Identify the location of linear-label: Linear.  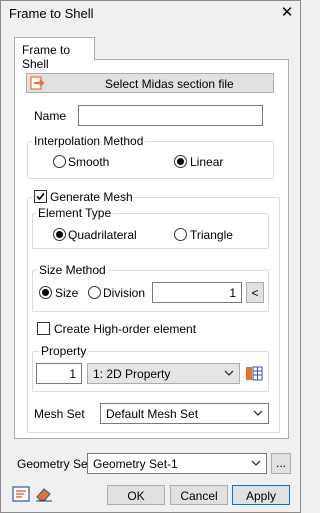
(207, 162).